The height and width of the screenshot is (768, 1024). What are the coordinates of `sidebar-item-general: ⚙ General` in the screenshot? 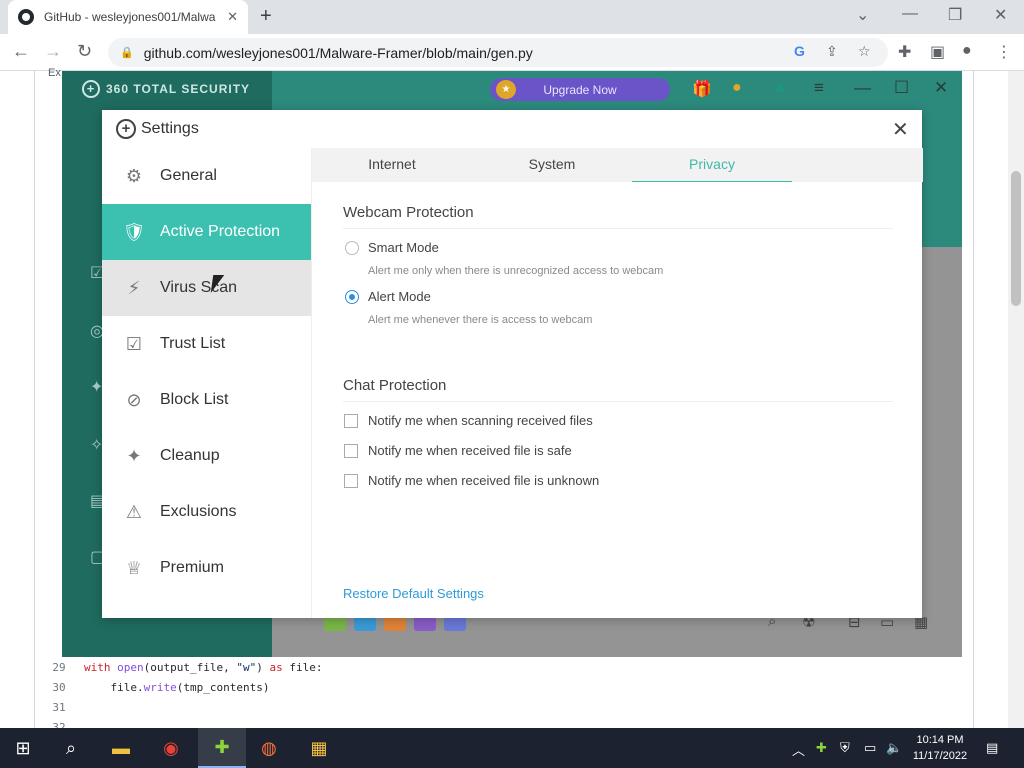 It's located at (206, 176).